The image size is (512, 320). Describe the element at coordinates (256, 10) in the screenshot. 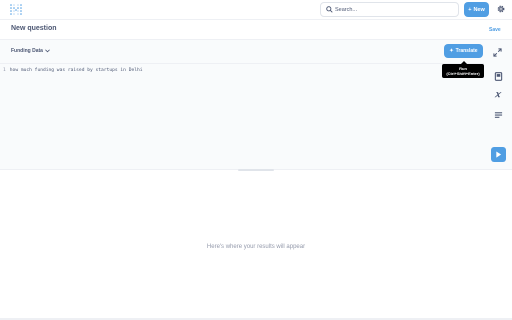

I see `top-navigation: + New` at that location.